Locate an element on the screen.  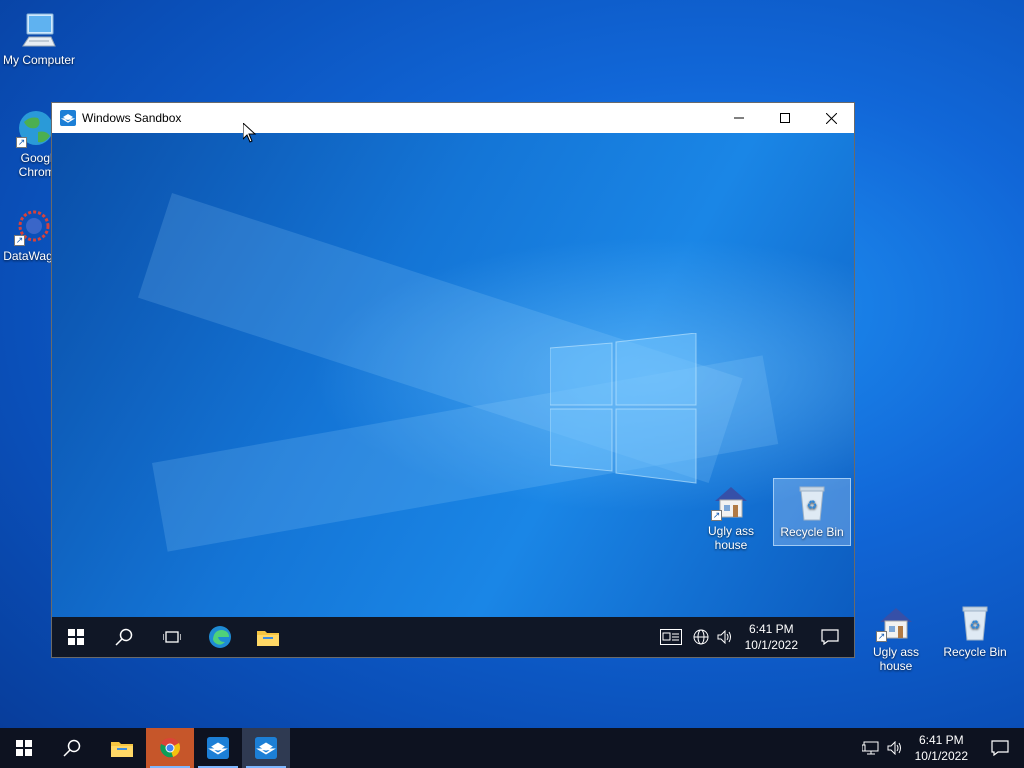
edge-icon is located at coordinates (220, 637).